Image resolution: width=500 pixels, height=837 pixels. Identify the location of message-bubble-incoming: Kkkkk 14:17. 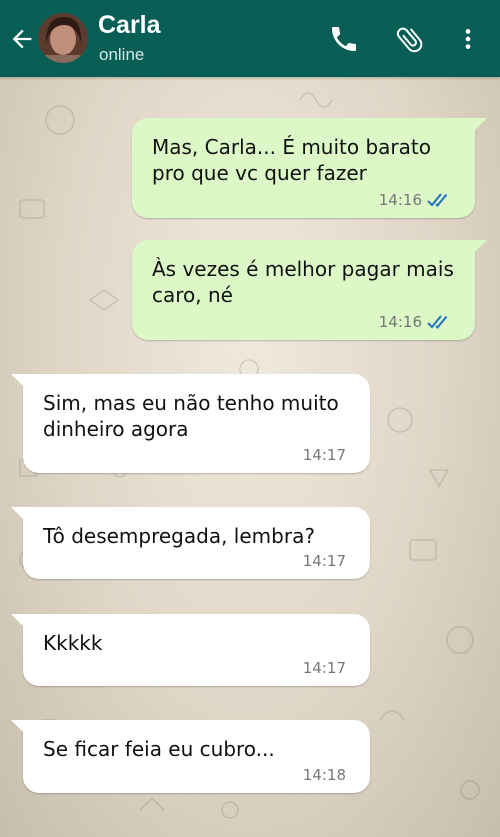
(190, 650).